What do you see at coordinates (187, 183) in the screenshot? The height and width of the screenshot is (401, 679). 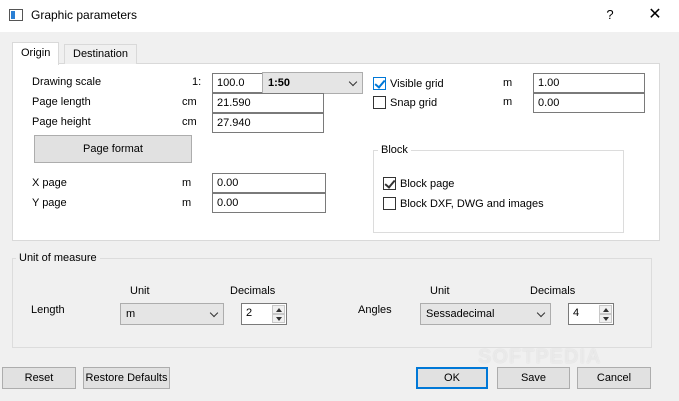 I see `x-page-unit: m` at bounding box center [187, 183].